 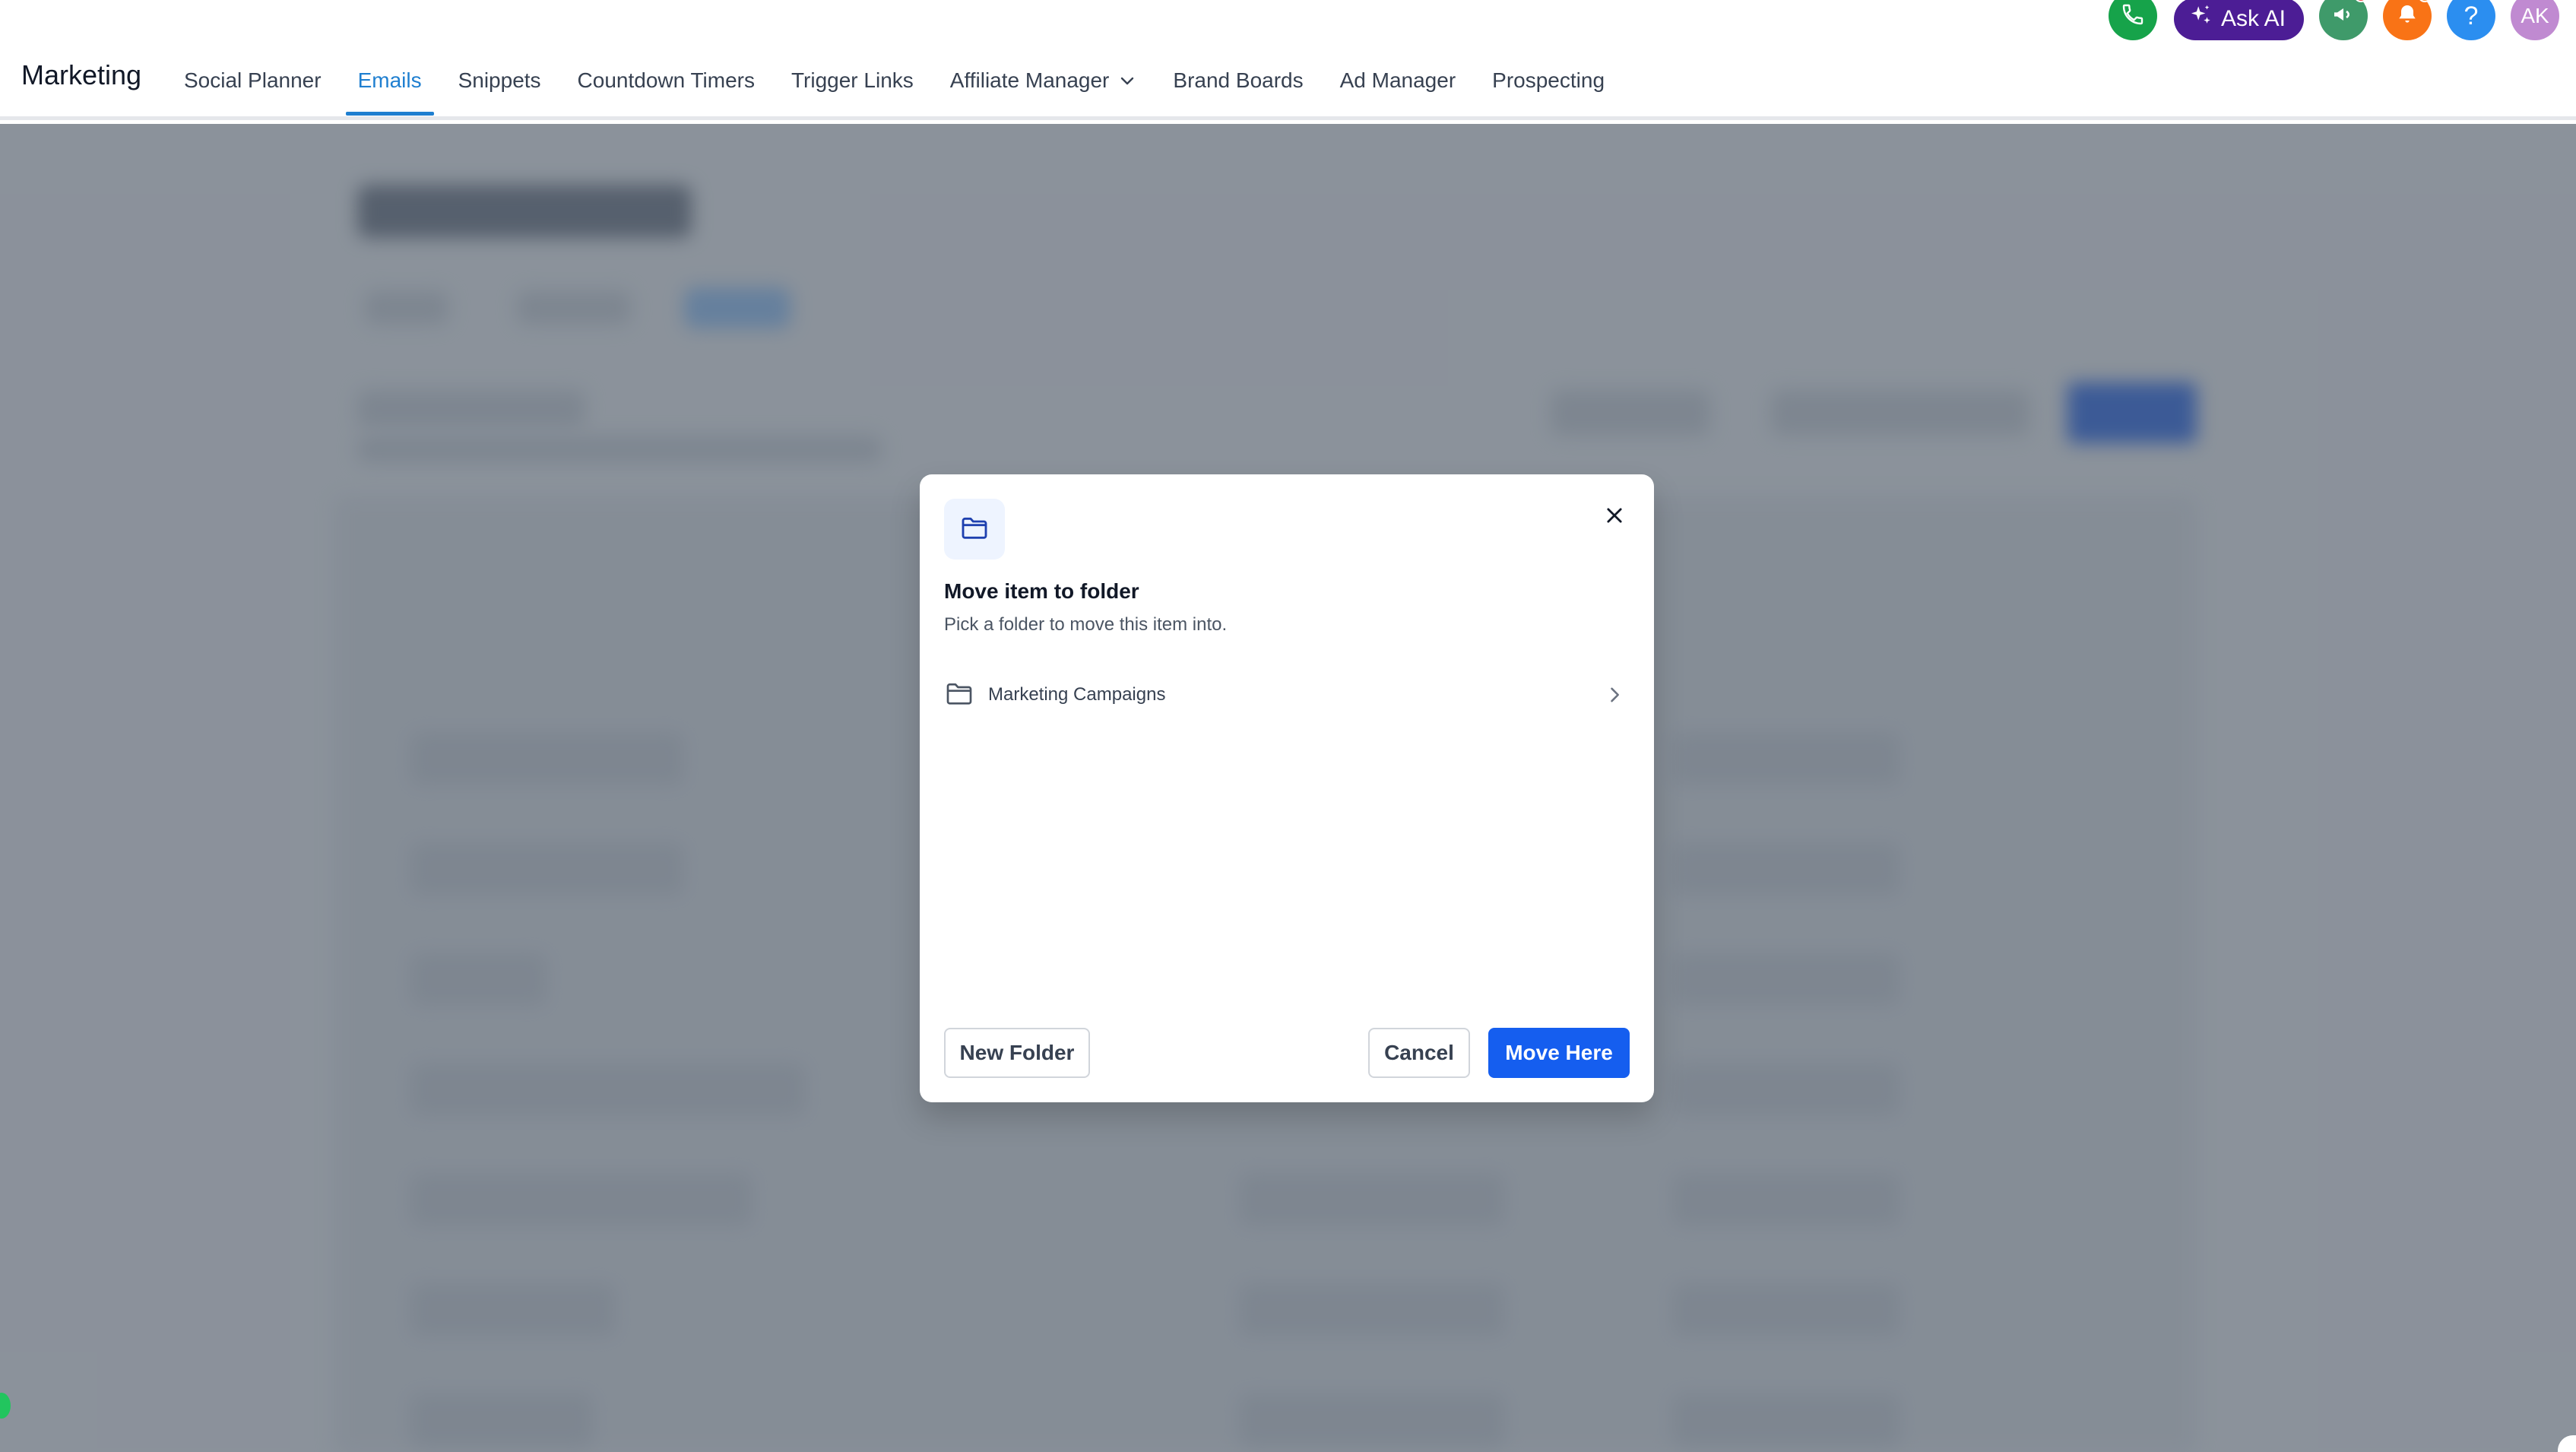 I want to click on nav-item-countdown-timers: Countdown Timers, so click(x=666, y=81).